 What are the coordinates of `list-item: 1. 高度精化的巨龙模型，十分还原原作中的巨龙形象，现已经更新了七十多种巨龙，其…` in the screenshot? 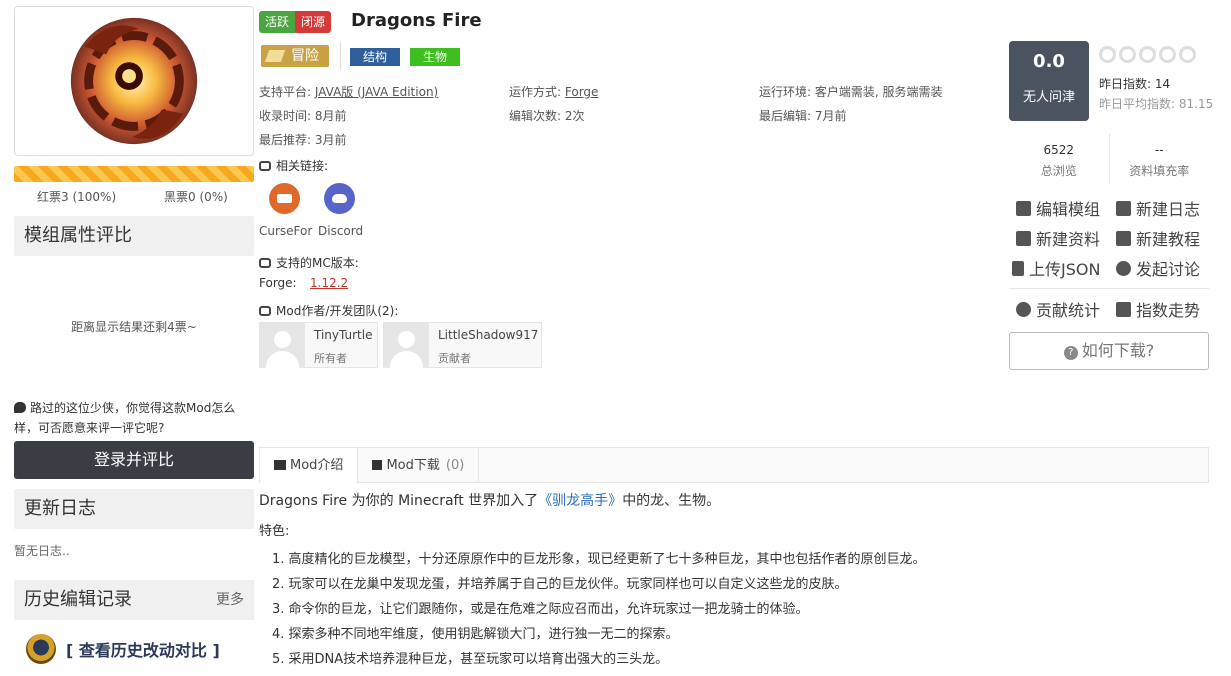 It's located at (599, 559).